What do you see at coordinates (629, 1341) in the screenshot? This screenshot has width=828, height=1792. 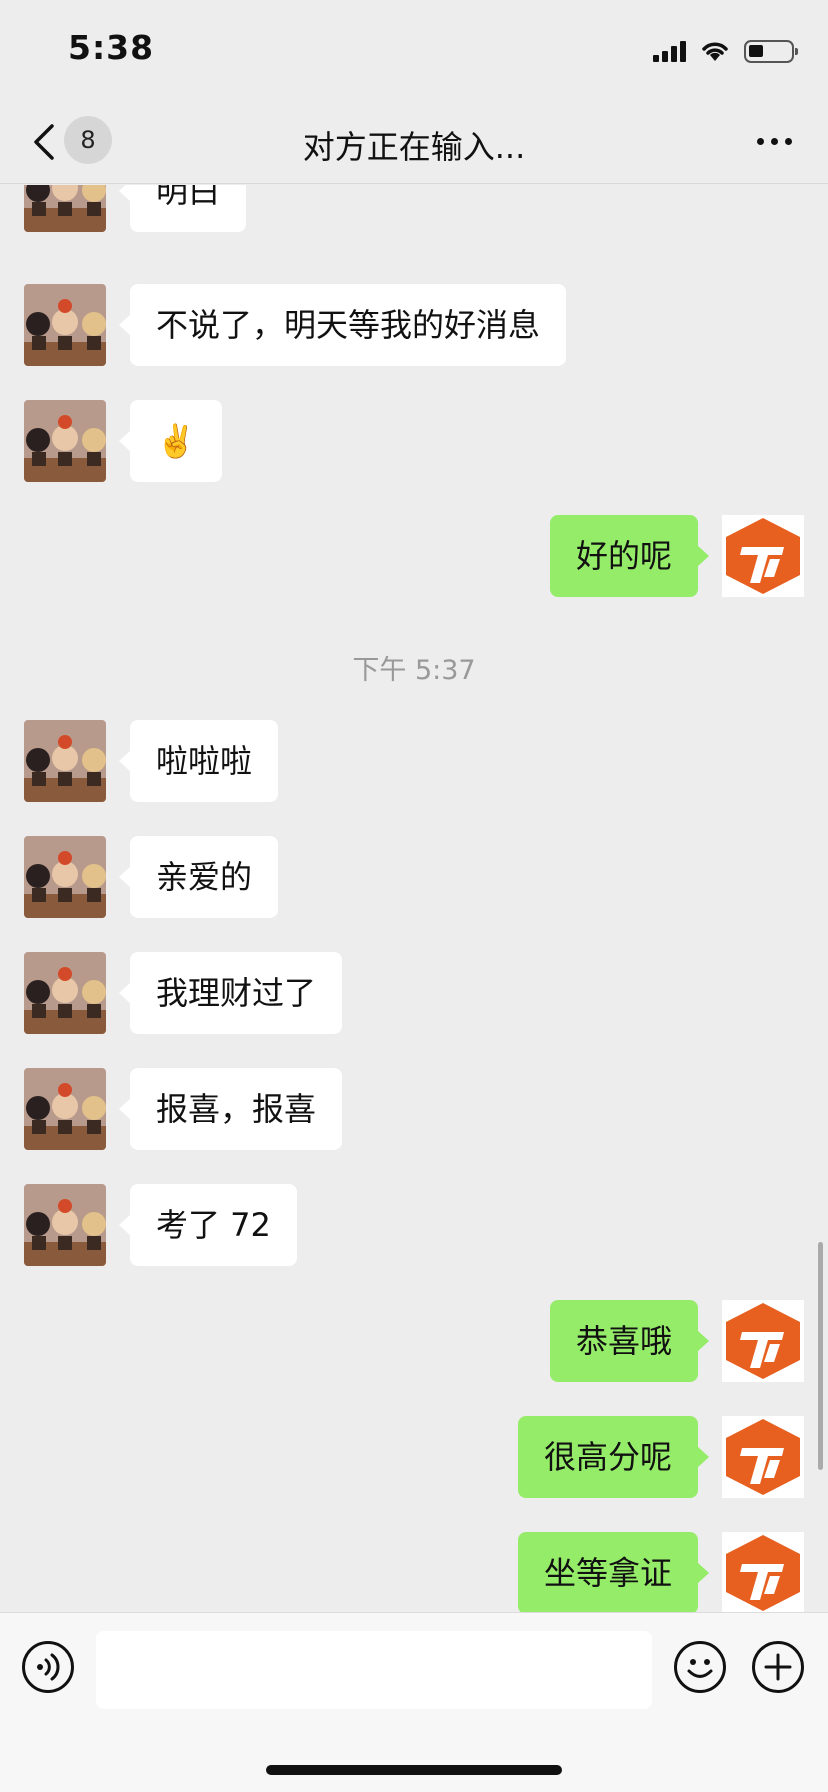 I see `message-bubble: 恭喜哦` at bounding box center [629, 1341].